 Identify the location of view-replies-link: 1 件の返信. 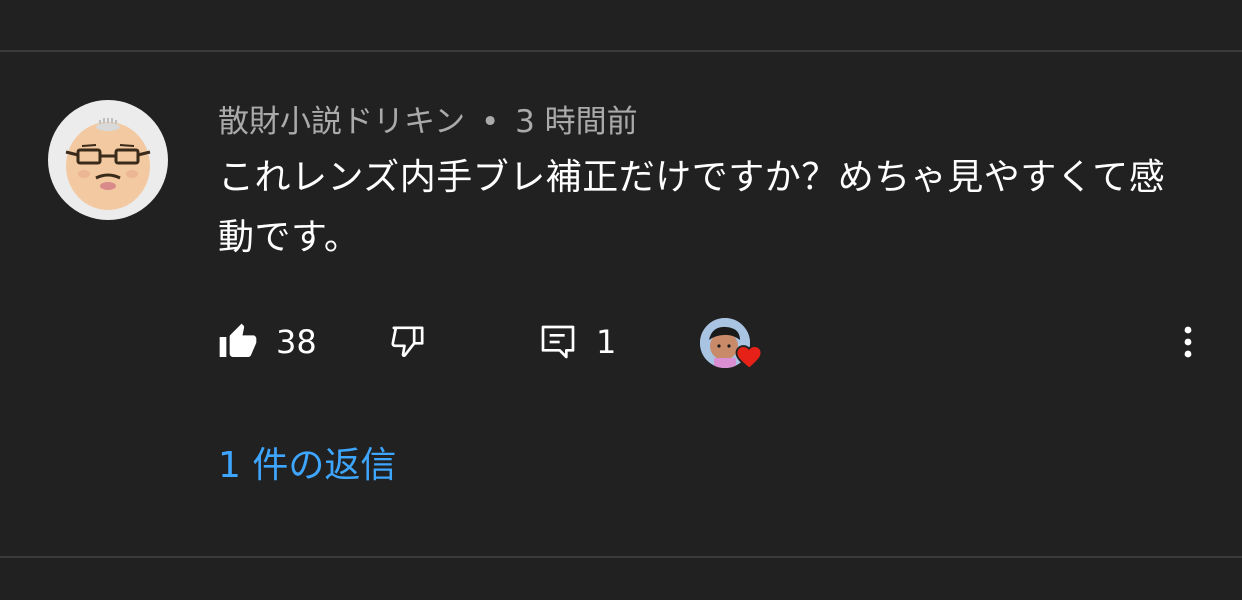
(307, 466).